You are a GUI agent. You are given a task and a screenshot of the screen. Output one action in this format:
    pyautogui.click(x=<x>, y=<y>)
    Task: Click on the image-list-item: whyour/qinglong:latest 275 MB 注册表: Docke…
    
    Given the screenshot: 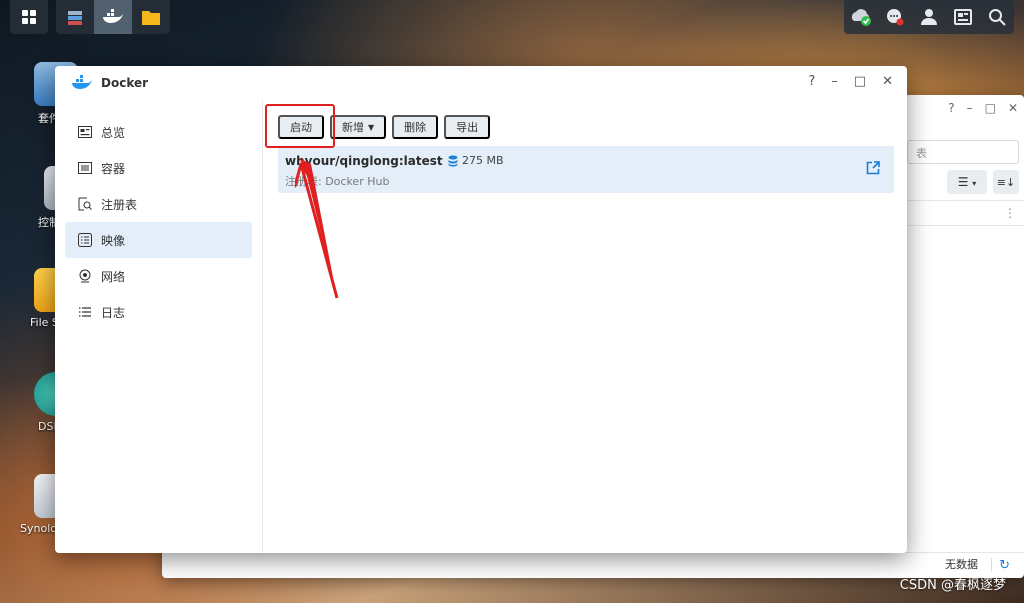 What is the action you would take?
    pyautogui.click(x=586, y=169)
    